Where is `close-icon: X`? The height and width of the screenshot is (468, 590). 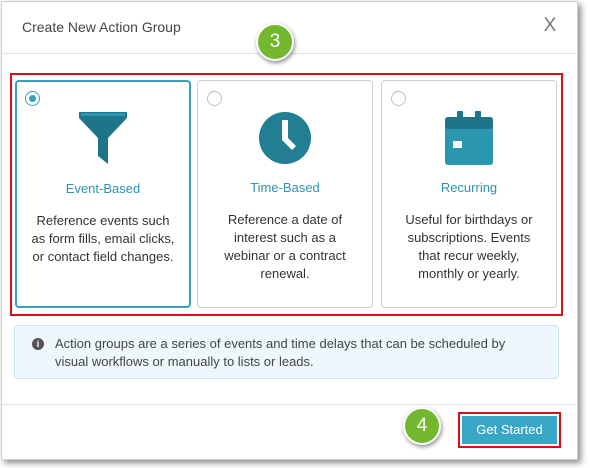
close-icon: X is located at coordinates (550, 26).